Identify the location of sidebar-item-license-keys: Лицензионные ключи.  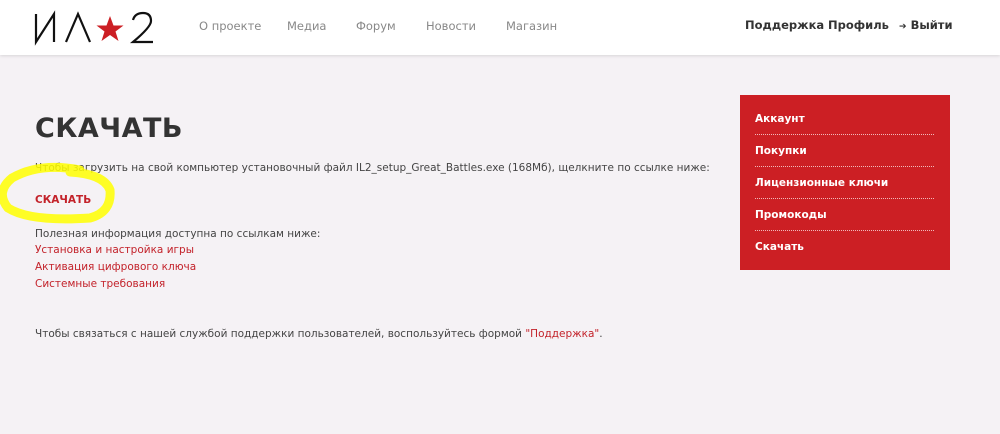
(844, 183).